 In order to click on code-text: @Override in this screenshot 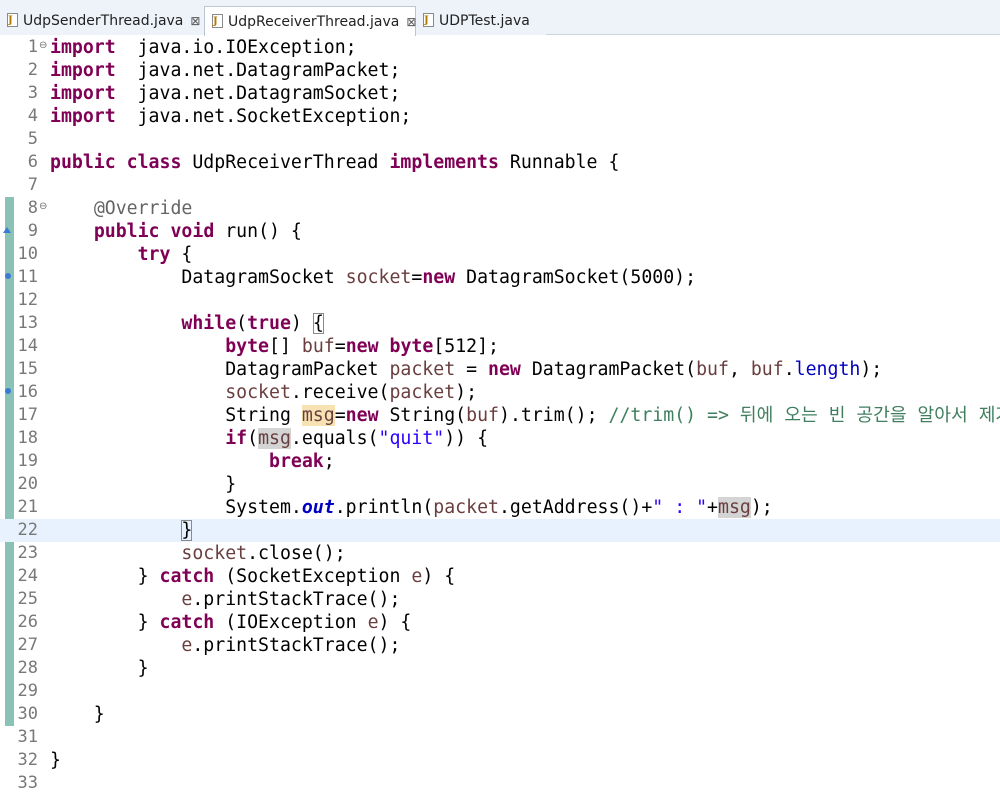, I will do `click(121, 208)`.